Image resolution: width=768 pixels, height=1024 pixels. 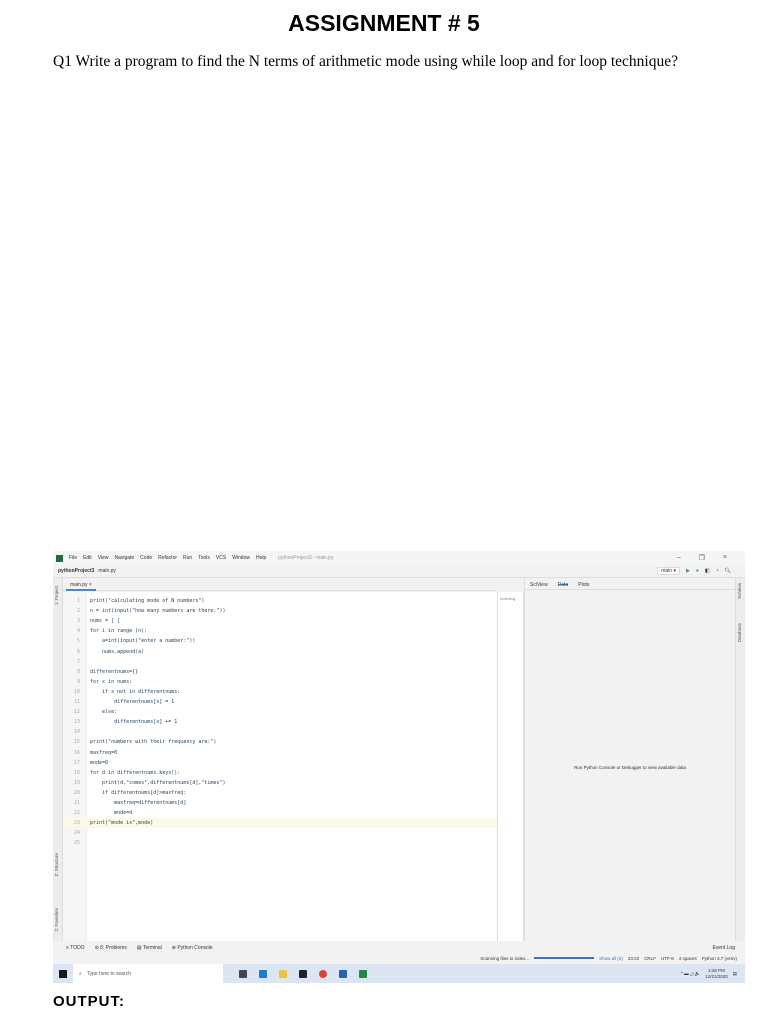 I want to click on menu-tools: Tools, so click(x=204, y=558).